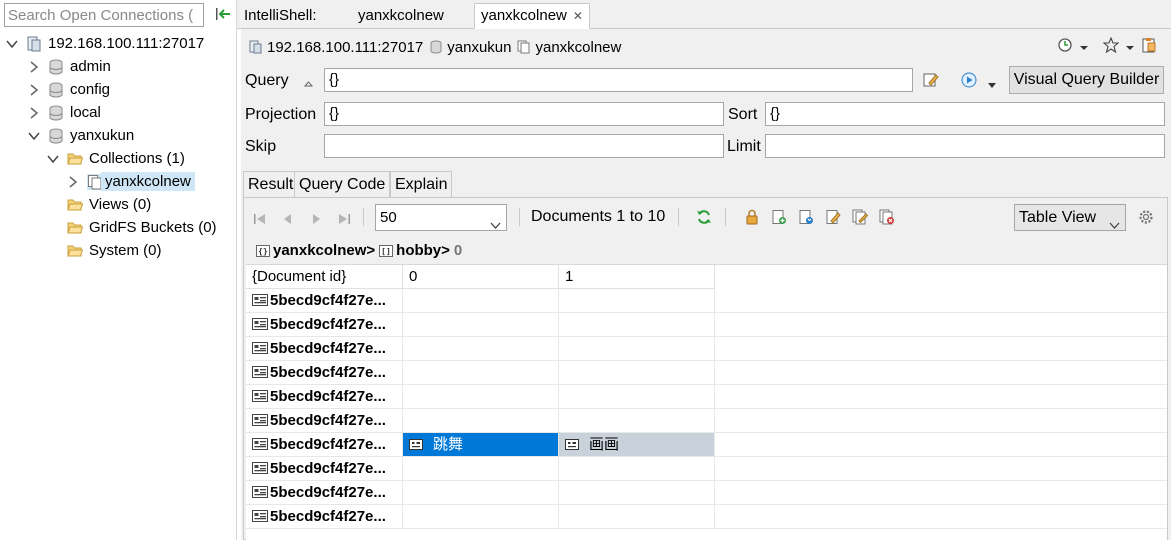  Describe the element at coordinates (1086, 80) in the screenshot. I see `visual-query-builder-button: Visual Query Builder` at that location.